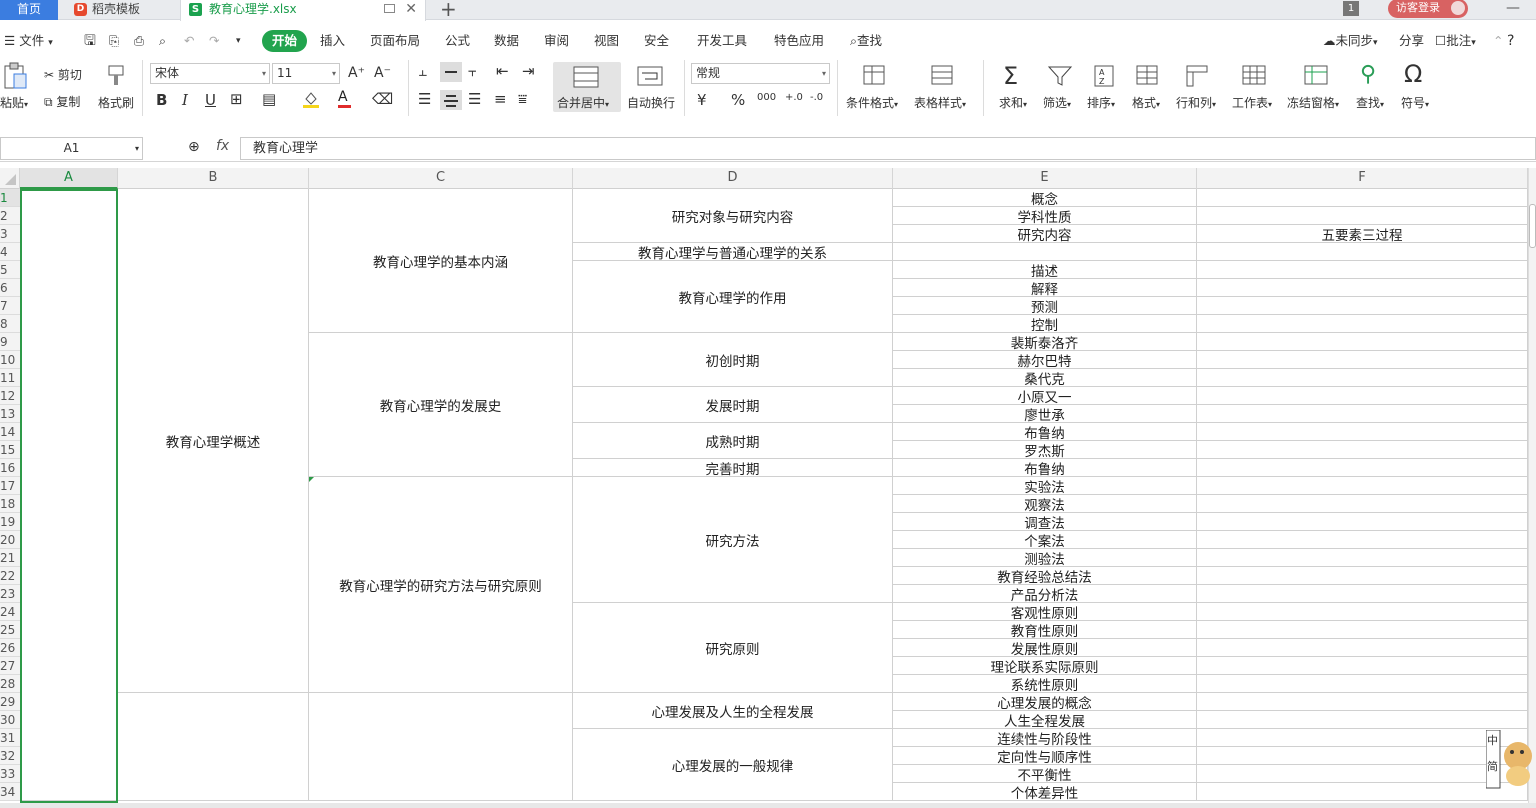  What do you see at coordinates (10, 234) in the screenshot?
I see `row-header: 3` at bounding box center [10, 234].